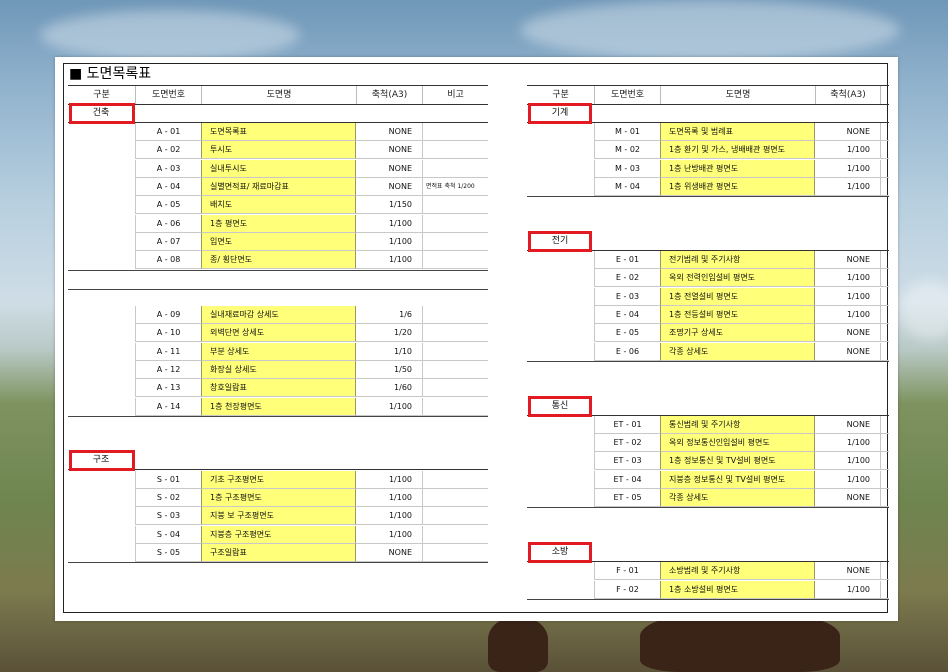 The width and height of the screenshot is (948, 672). Describe the element at coordinates (737, 132) in the screenshot. I see `drawing-name: 도면목록 및 범례표` at that location.